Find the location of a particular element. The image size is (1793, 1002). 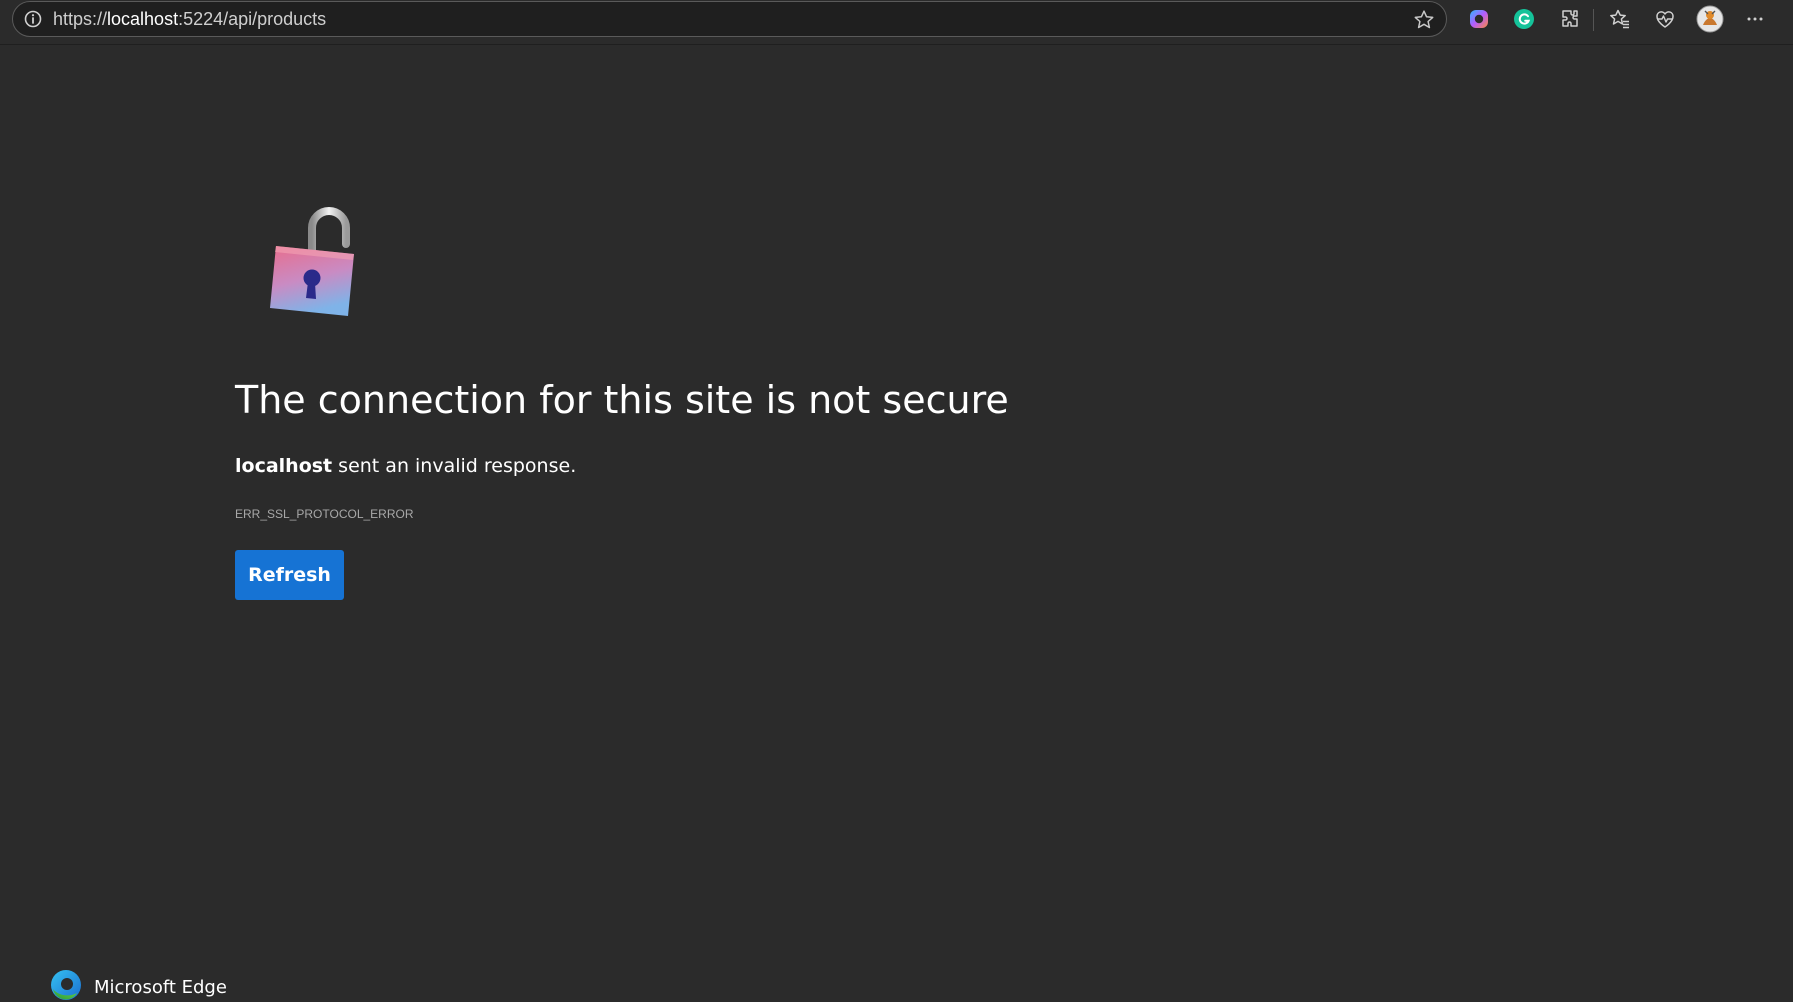

favorites-icon is located at coordinates (1620, 19).